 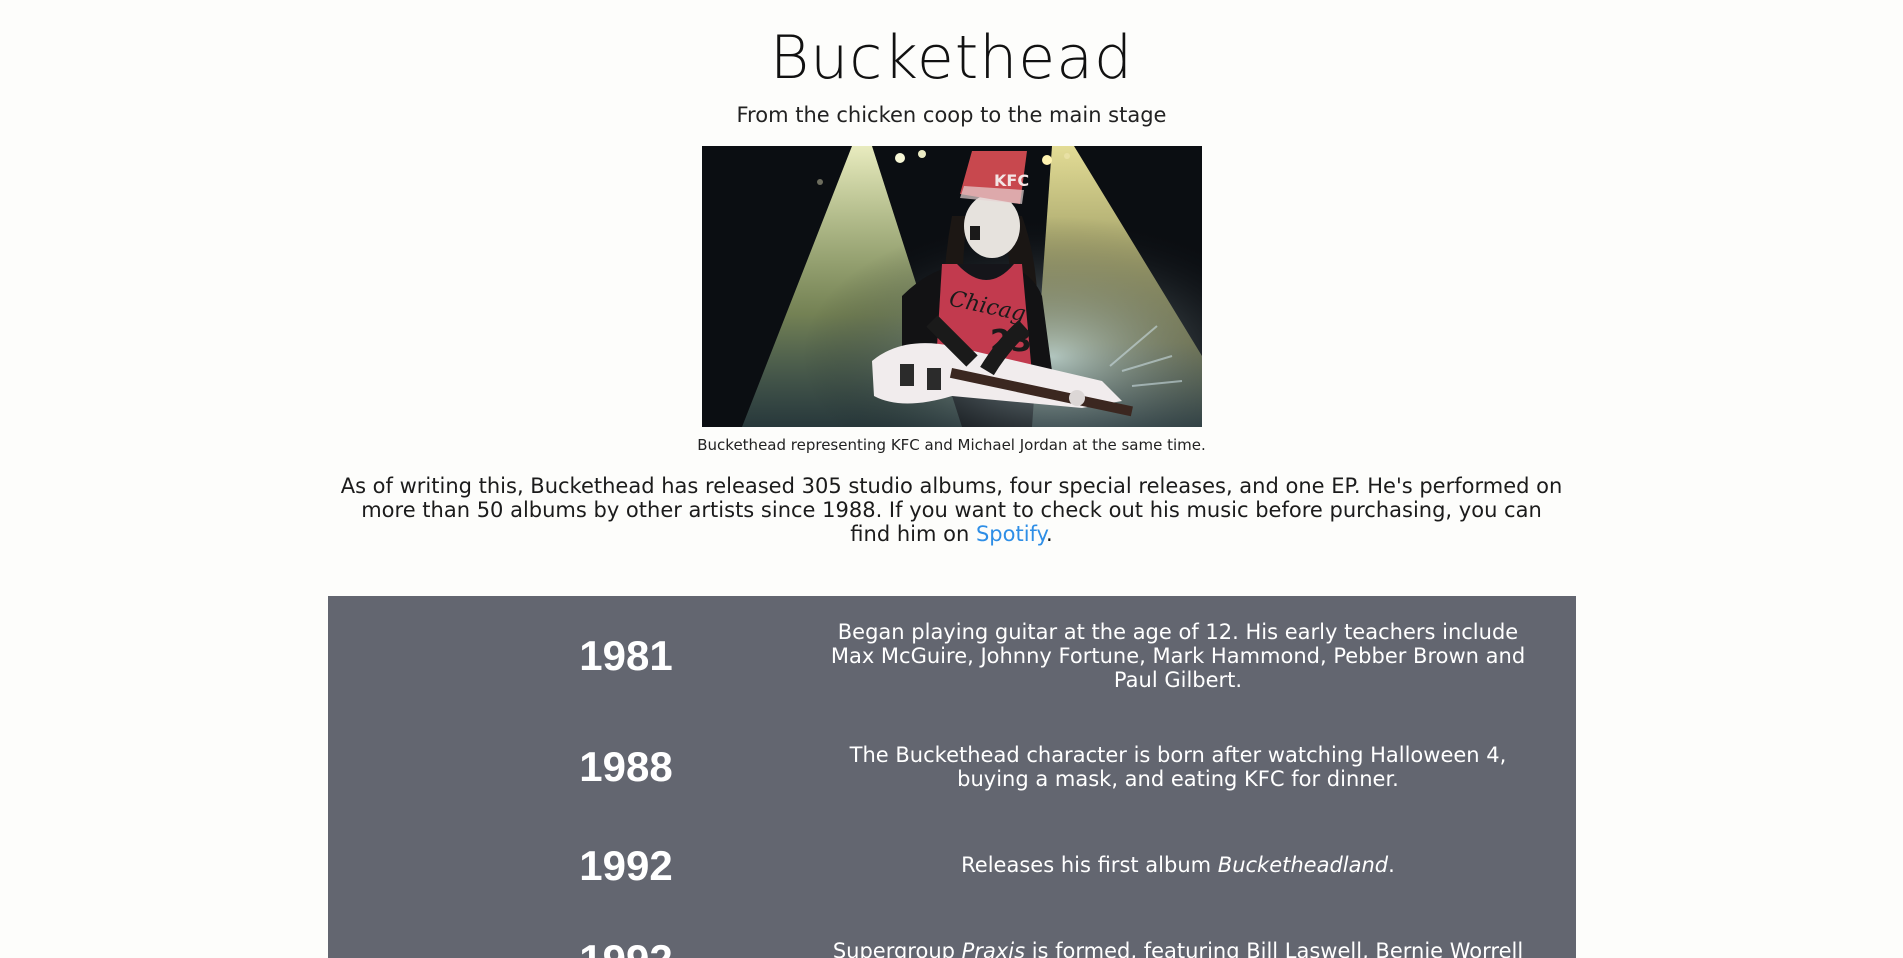 I want to click on event-text-end: ., so click(x=1391, y=865).